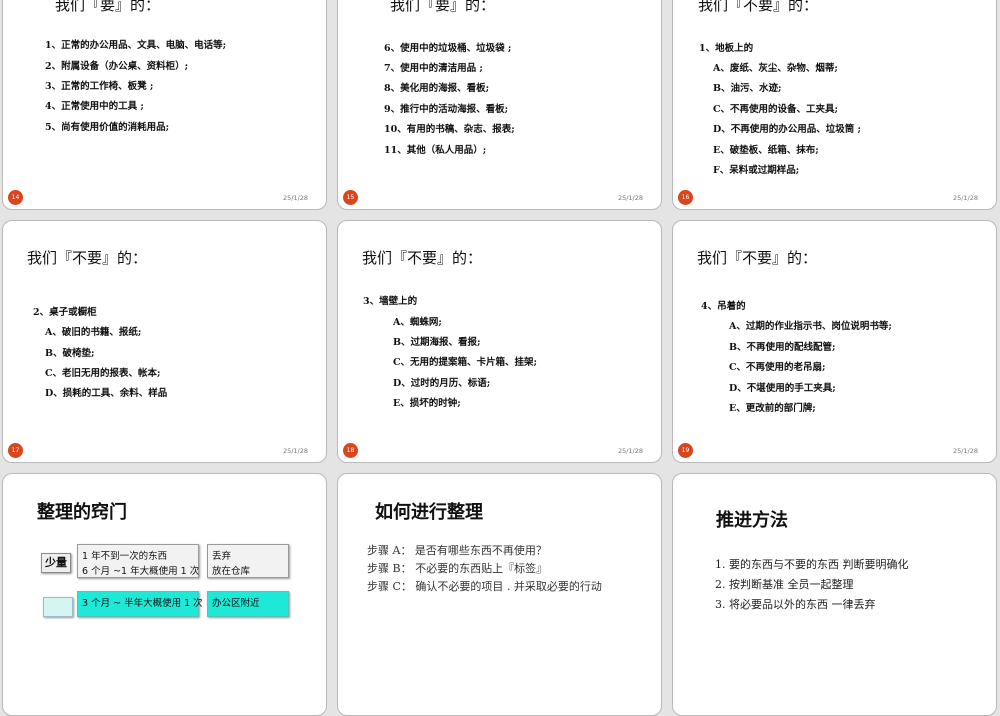 Image resolution: width=1000 pixels, height=716 pixels. Describe the element at coordinates (94, 106) in the screenshot. I see `list-item: 4、正常使用中的工具 ;` at that location.